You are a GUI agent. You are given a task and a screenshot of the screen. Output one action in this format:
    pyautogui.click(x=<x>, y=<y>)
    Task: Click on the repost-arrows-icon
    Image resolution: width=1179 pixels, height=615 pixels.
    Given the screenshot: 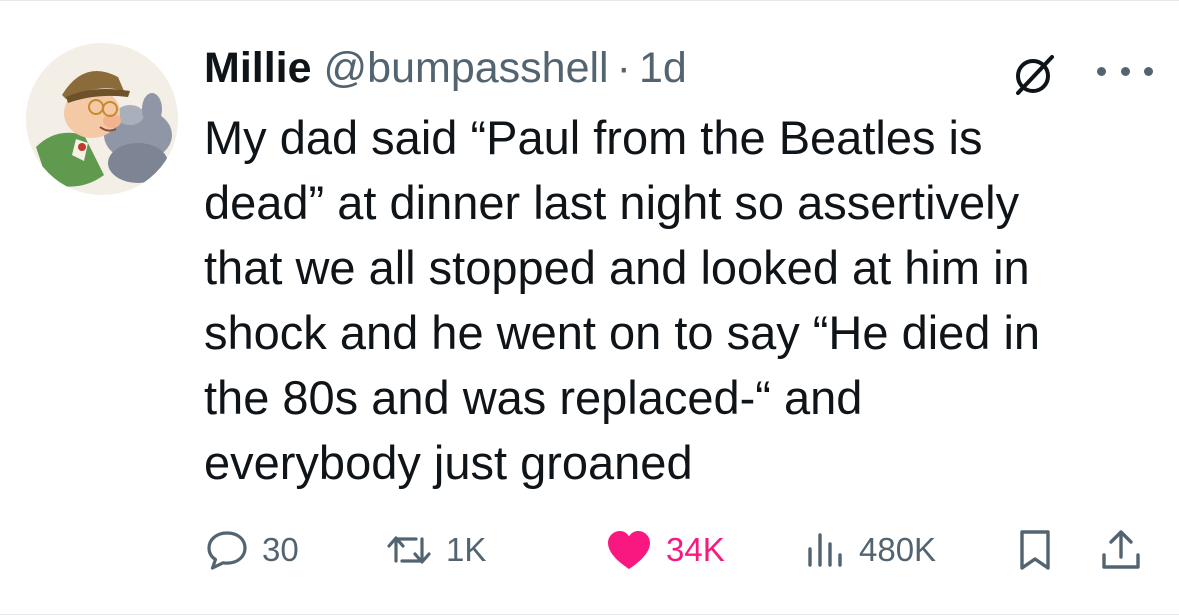 What is the action you would take?
    pyautogui.click(x=409, y=550)
    